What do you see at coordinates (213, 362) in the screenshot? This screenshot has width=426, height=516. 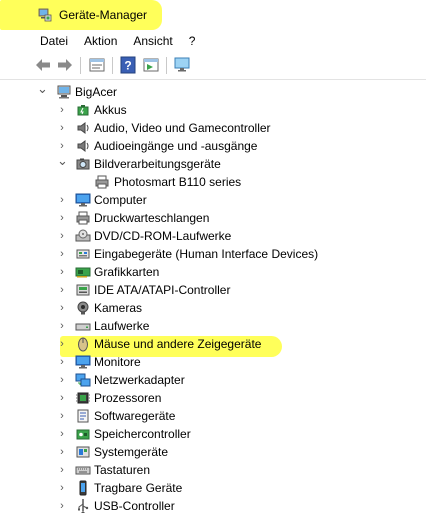 I see `tree-category: › Monitore` at bounding box center [213, 362].